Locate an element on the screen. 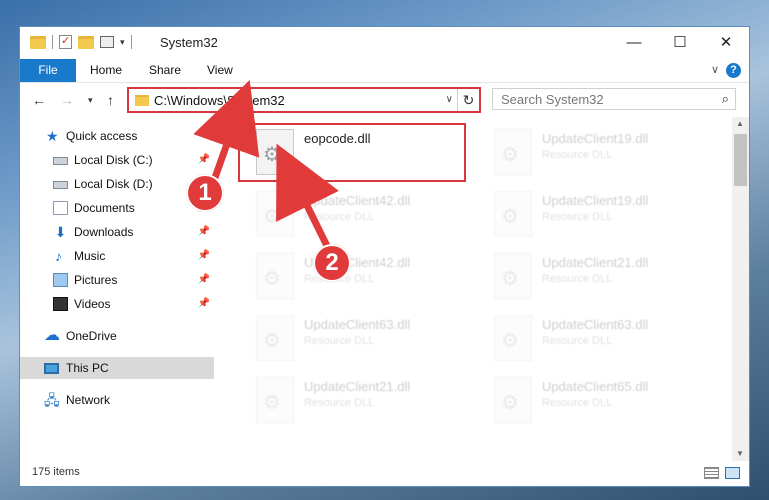 The image size is (769, 500). sidebar-item-pictures: Pictures 📌 is located at coordinates (117, 280).